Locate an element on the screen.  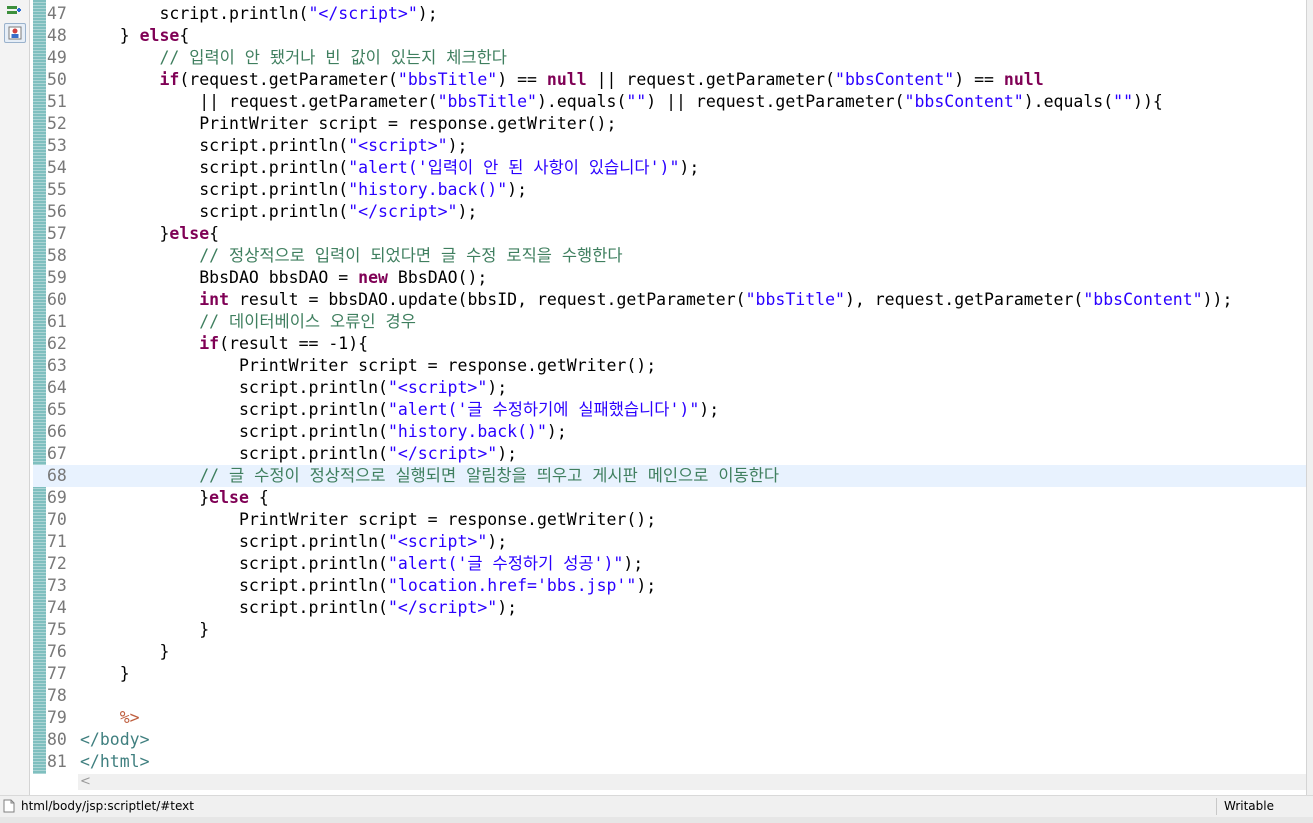
code-line: 69 }else { is located at coordinates (669, 498).